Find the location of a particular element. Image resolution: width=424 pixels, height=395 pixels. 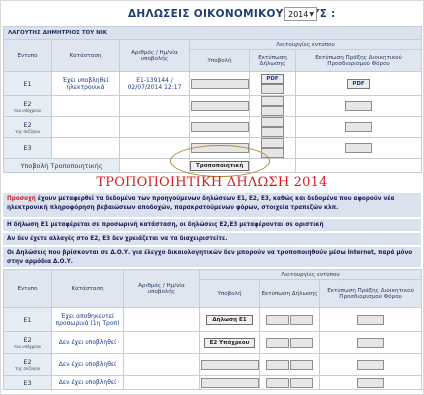

table-row: E3 Δεν έχει υποβληθεί is located at coordinates (212, 382).